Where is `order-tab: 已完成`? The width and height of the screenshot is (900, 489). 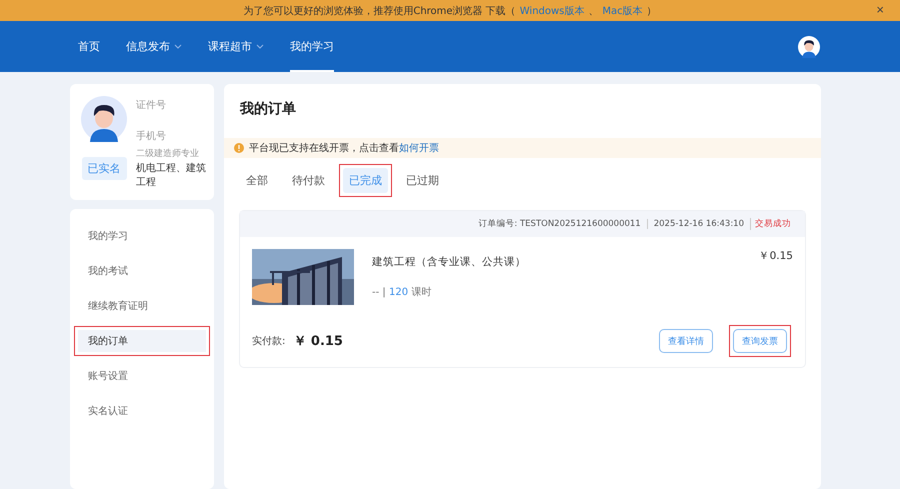 order-tab: 已完成 is located at coordinates (365, 180).